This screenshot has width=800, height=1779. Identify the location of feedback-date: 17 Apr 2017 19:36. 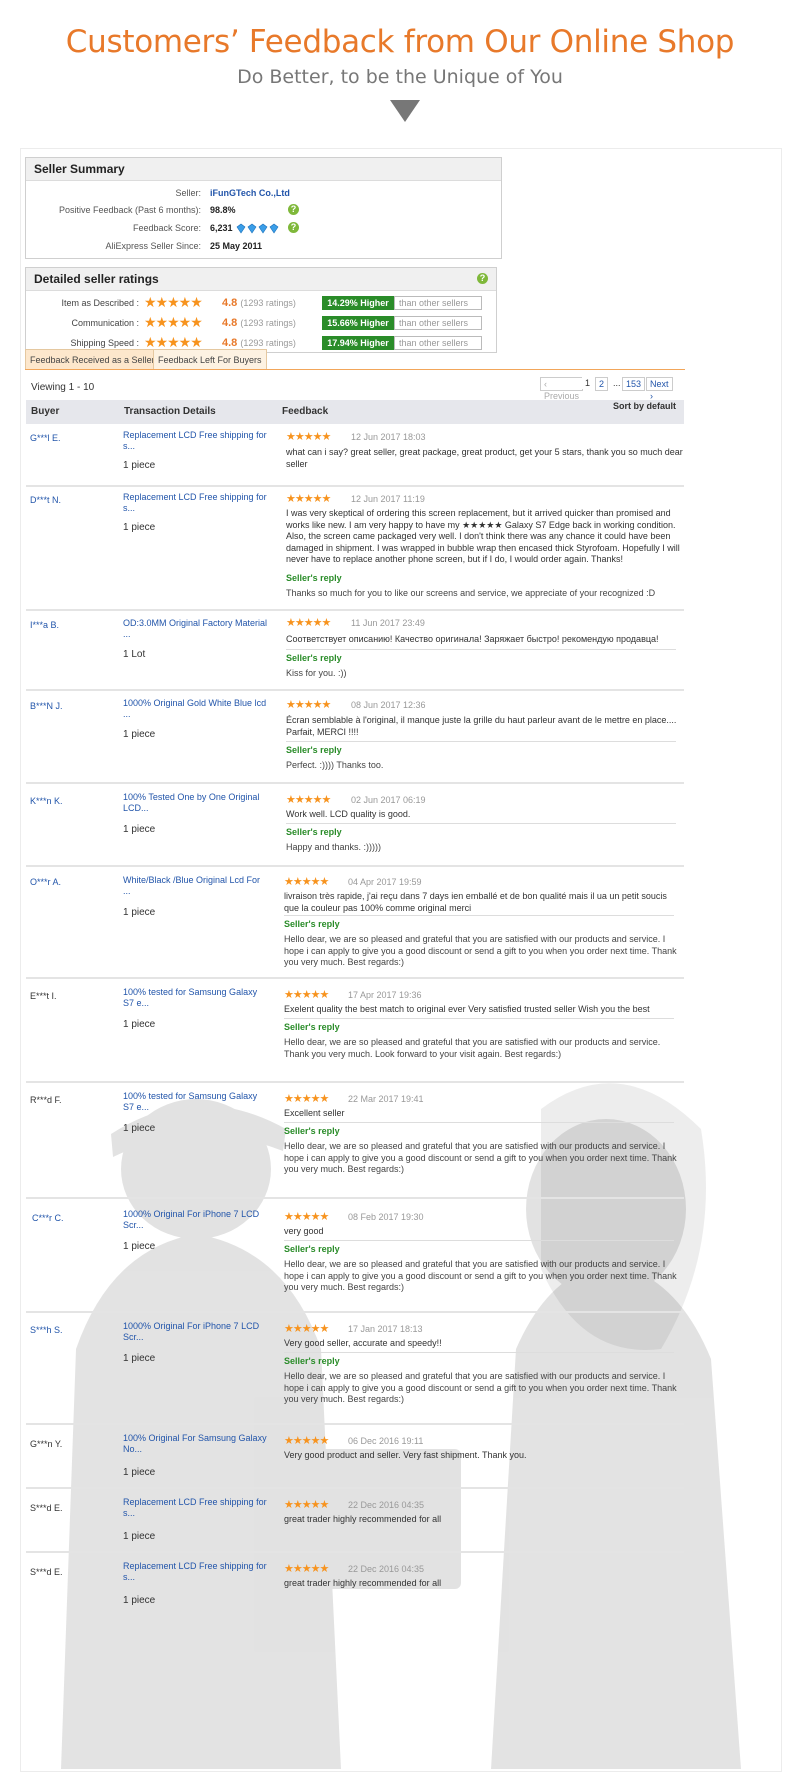
(385, 995).